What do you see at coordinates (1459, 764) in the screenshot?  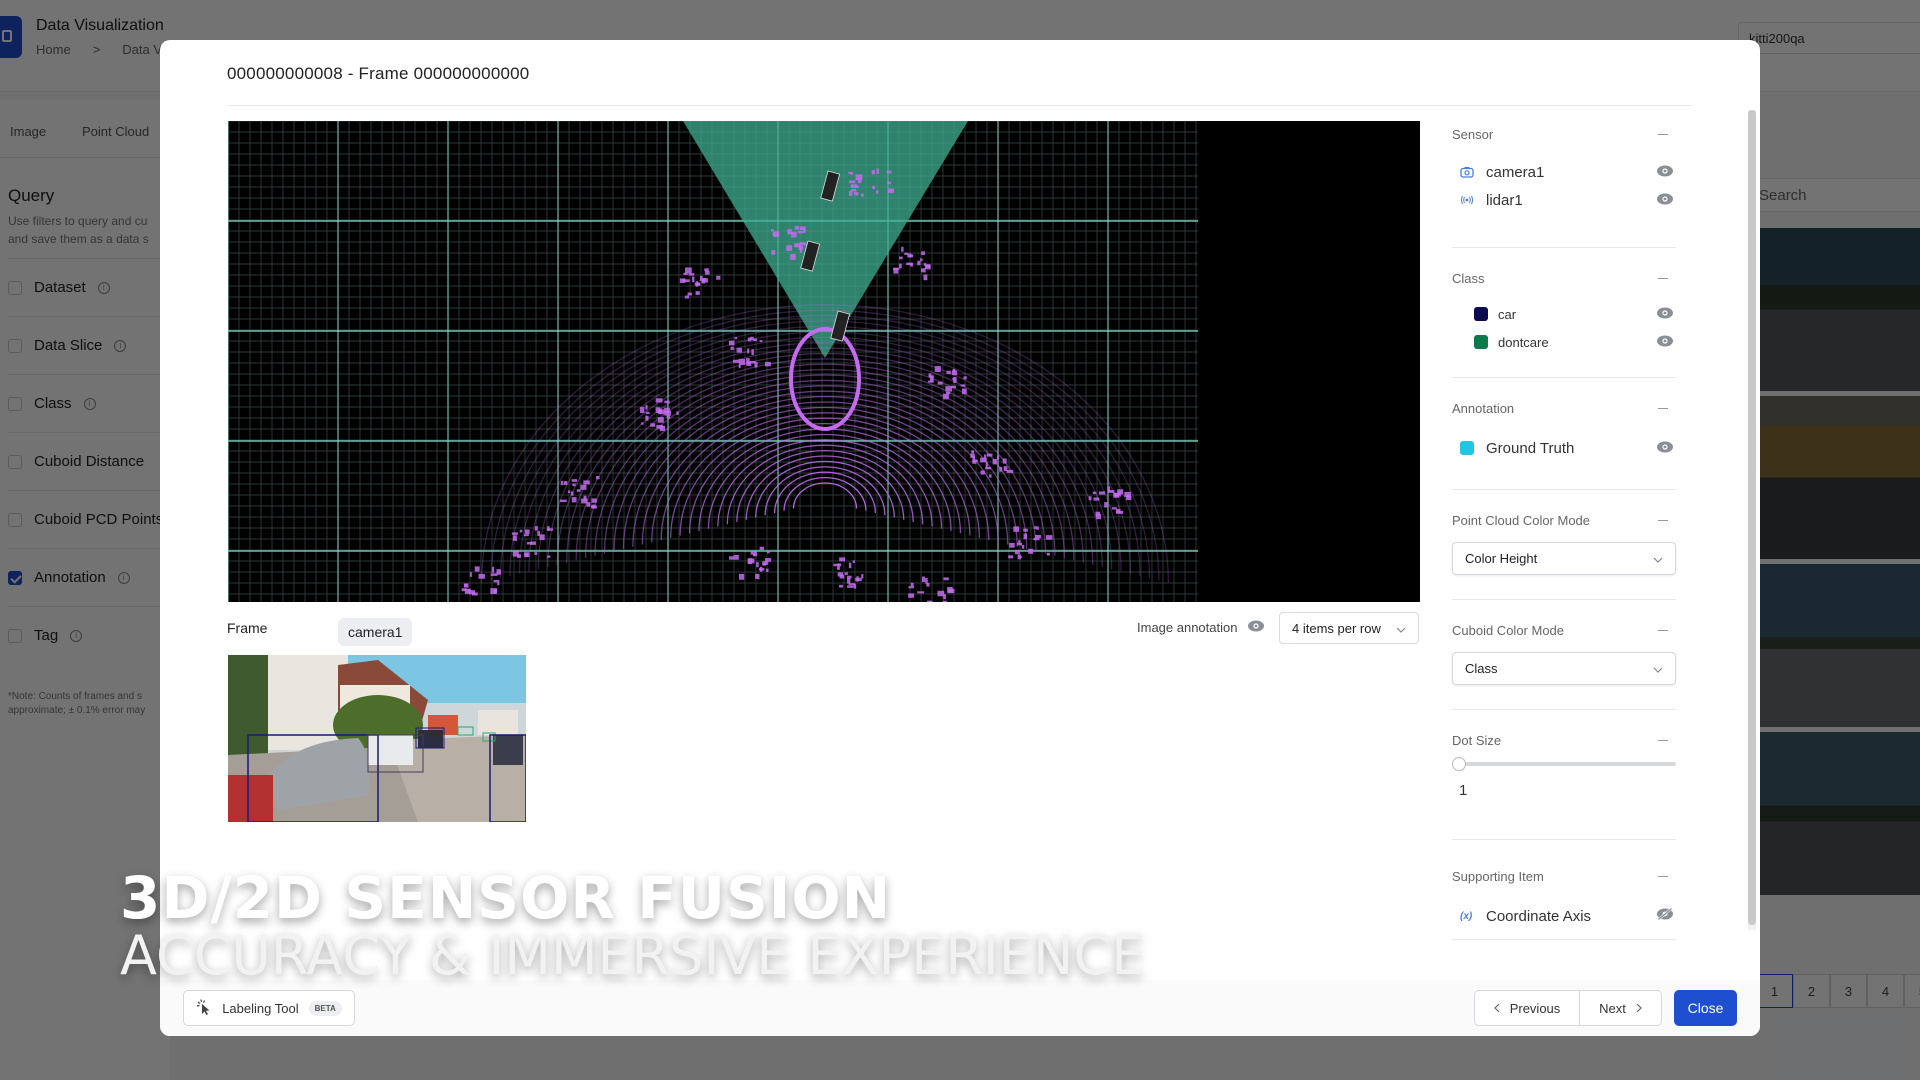 I see `slider-thumb` at bounding box center [1459, 764].